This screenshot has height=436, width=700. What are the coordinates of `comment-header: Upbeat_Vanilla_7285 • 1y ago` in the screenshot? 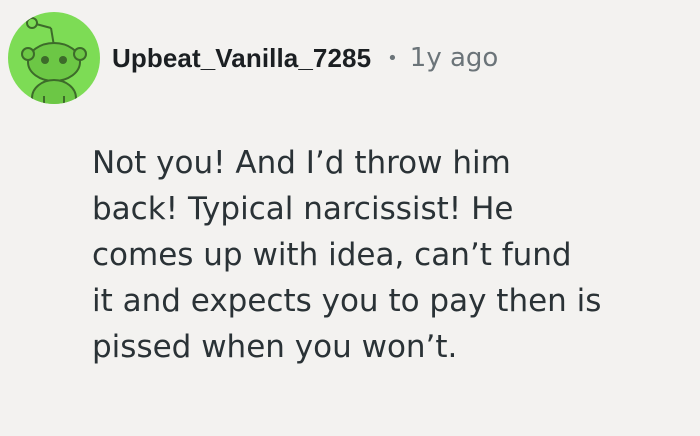 It's located at (253, 58).